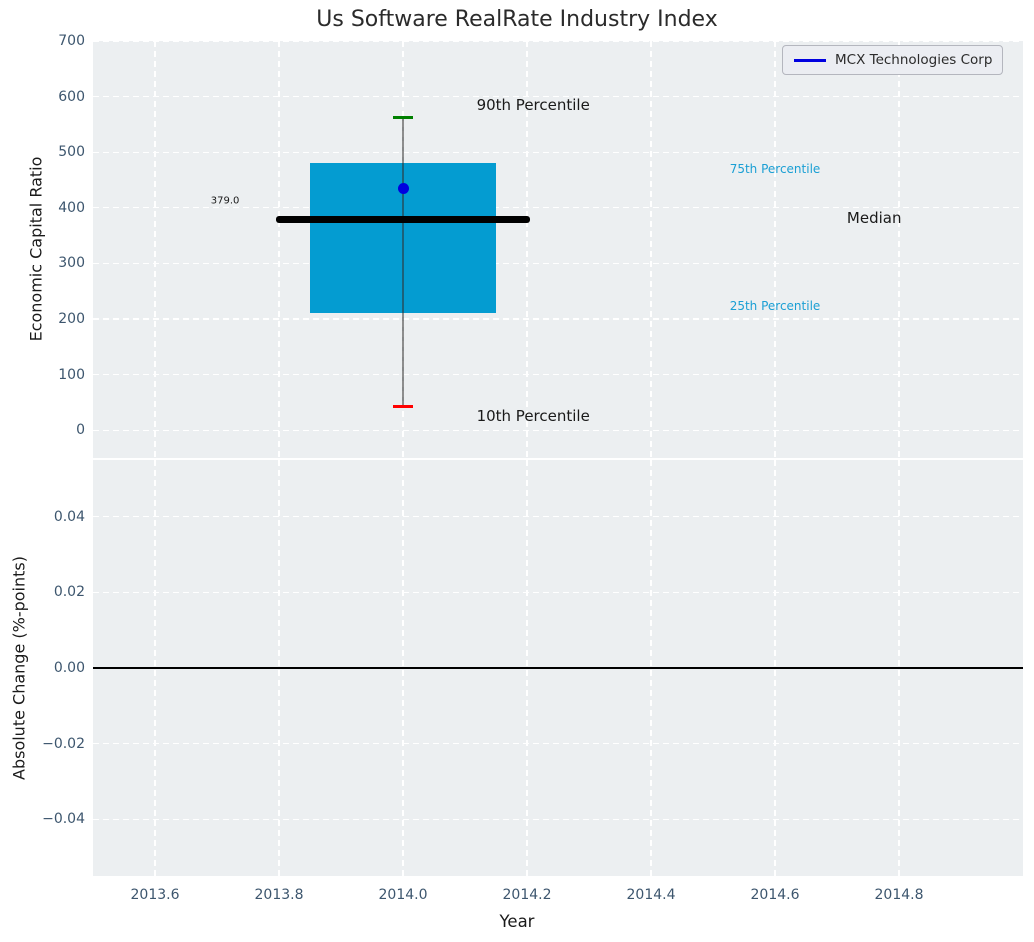 The width and height of the screenshot is (1034, 942). I want to click on x-tick-label: 2014.6, so click(775, 895).